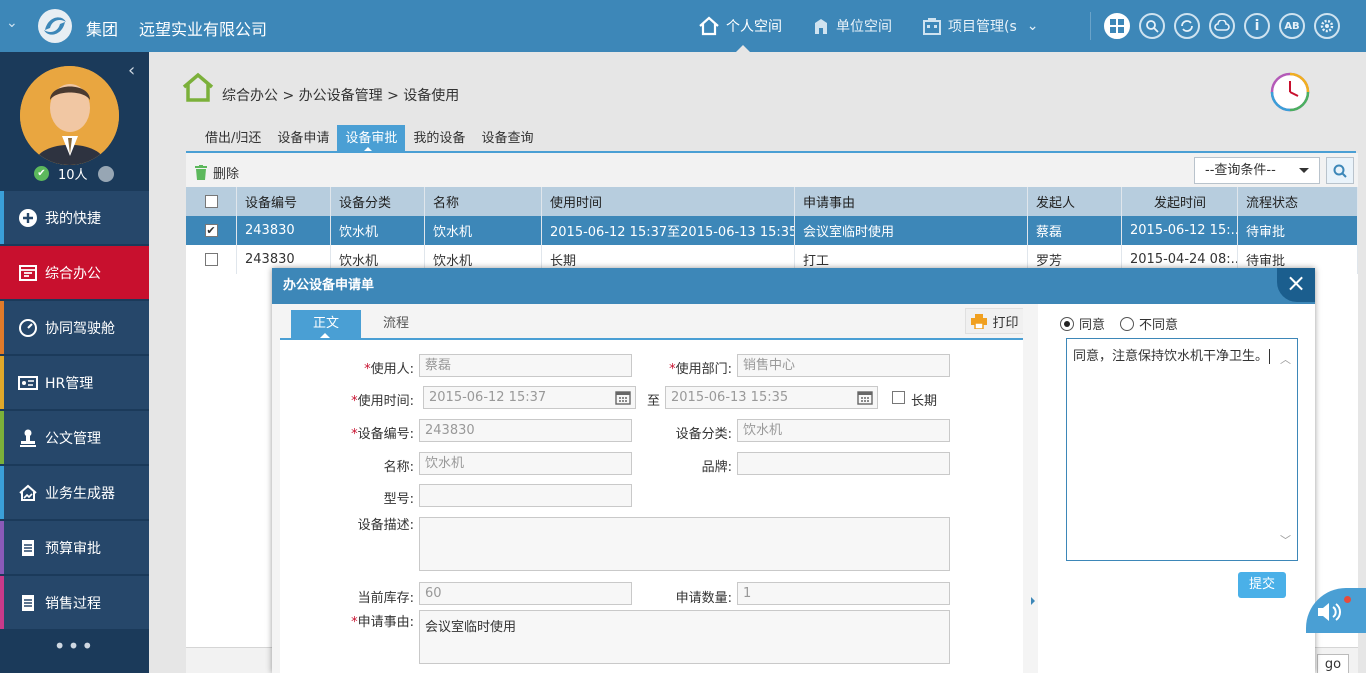 This screenshot has height=673, width=1366. What do you see at coordinates (80, 493) in the screenshot?
I see `sidebar-item-label: 业务生成器` at bounding box center [80, 493].